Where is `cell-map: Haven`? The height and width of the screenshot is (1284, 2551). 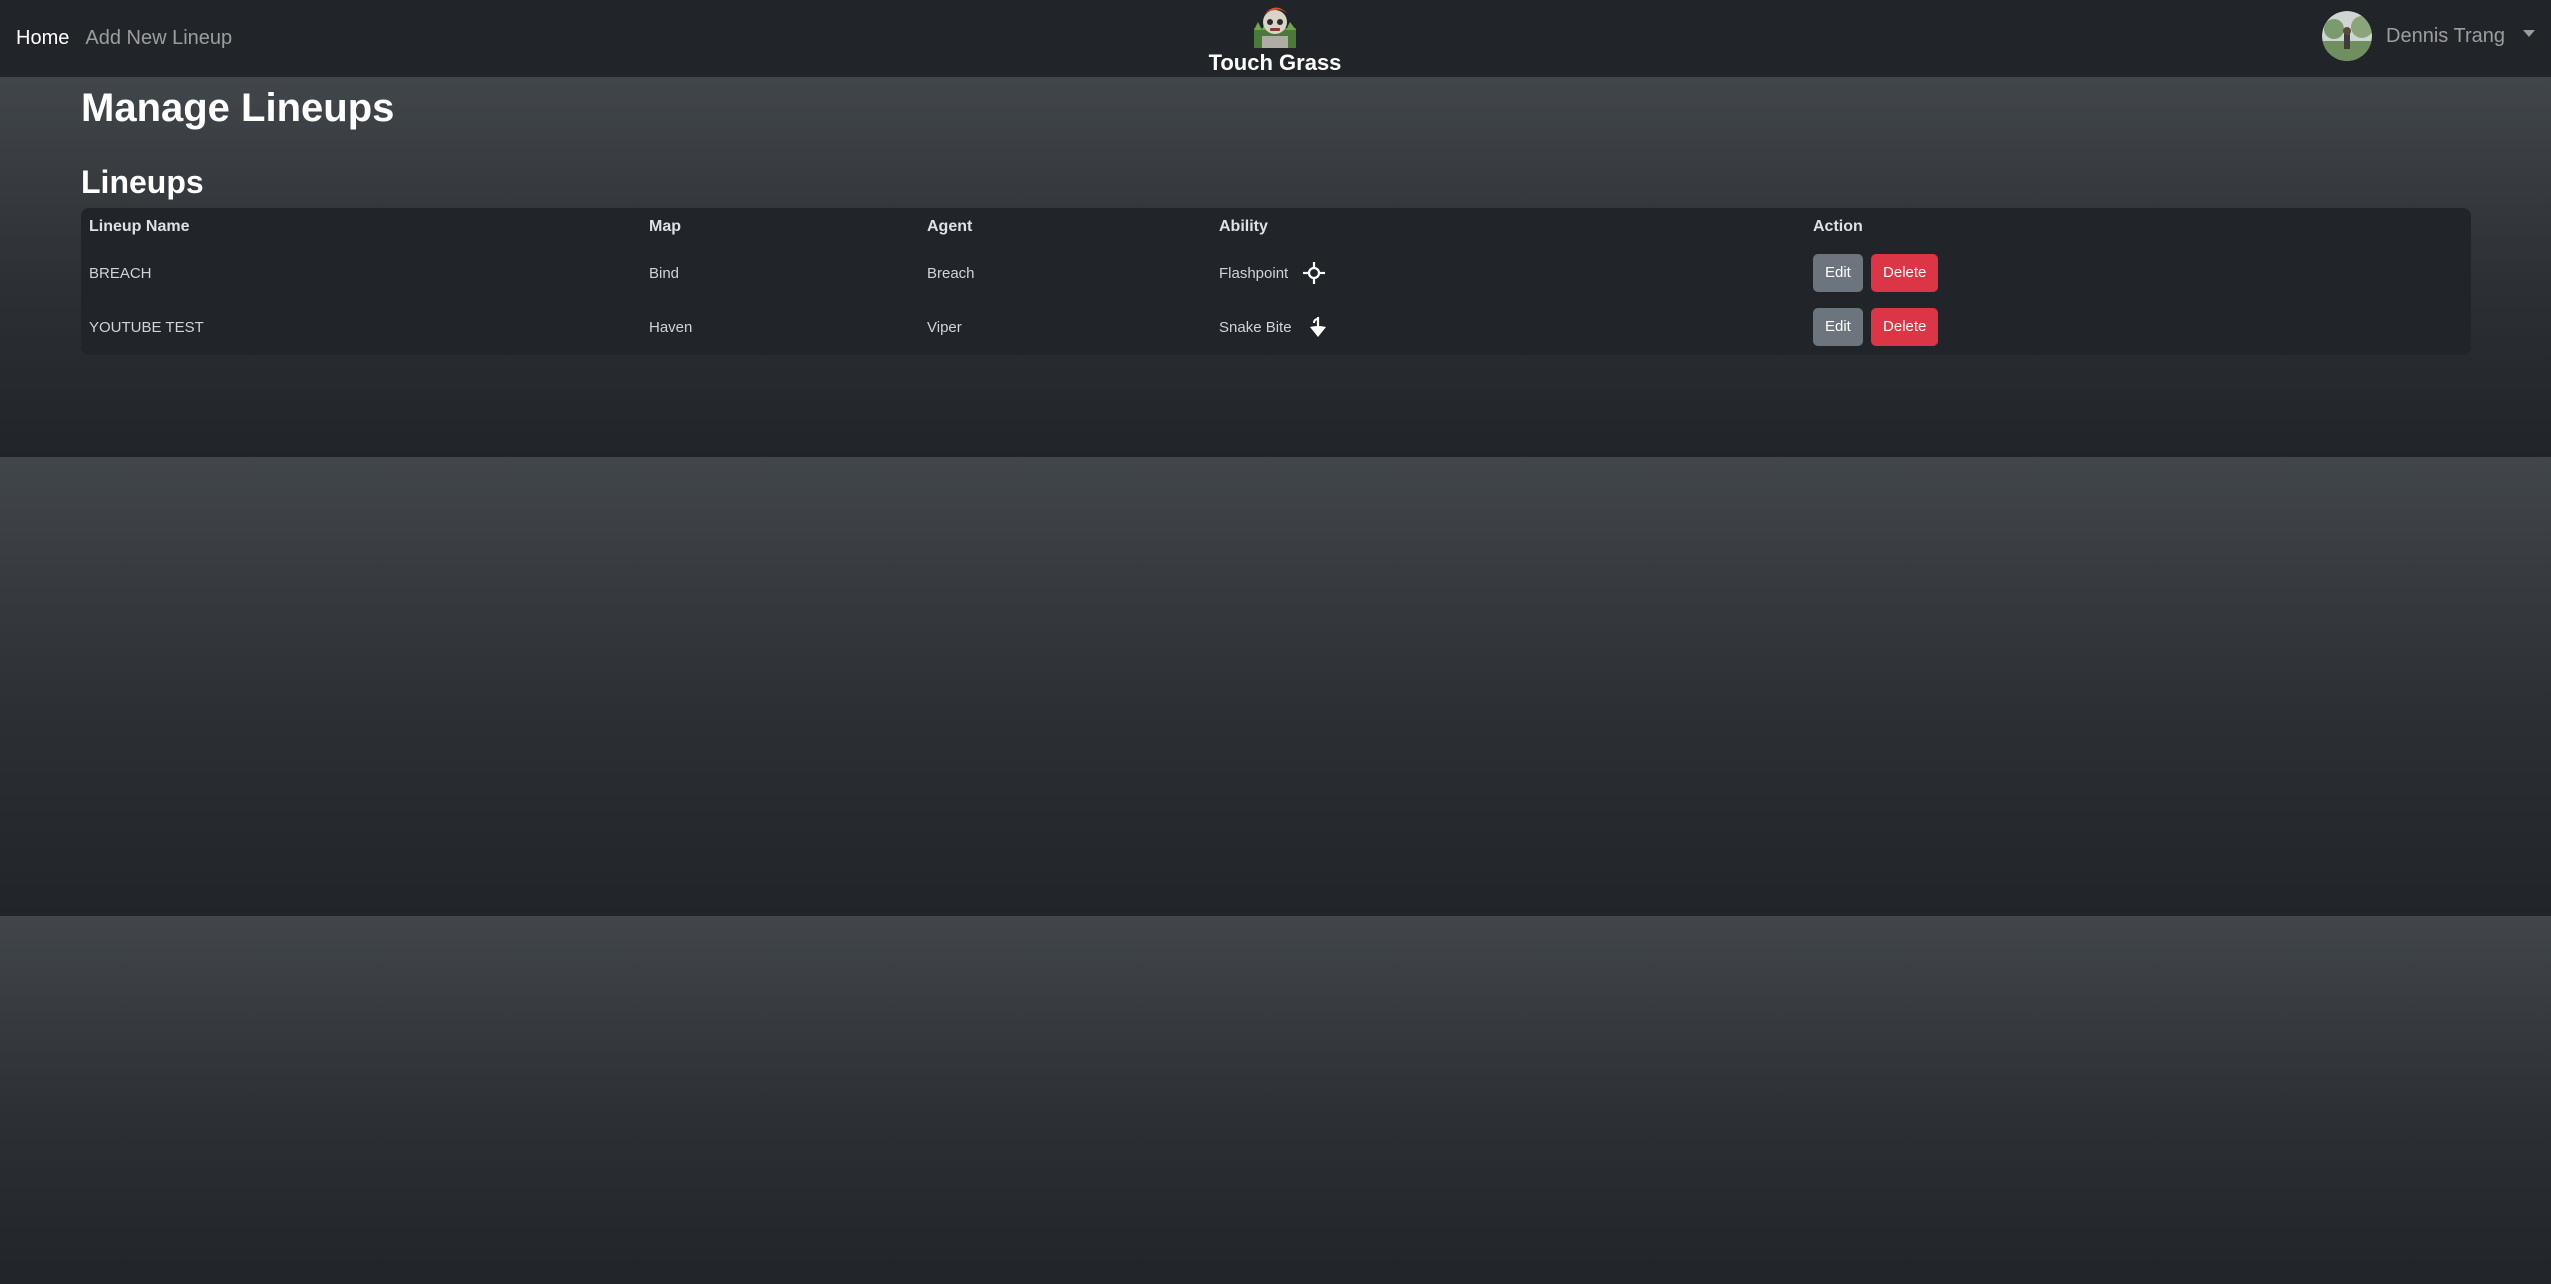
cell-map: Haven is located at coordinates (671, 327).